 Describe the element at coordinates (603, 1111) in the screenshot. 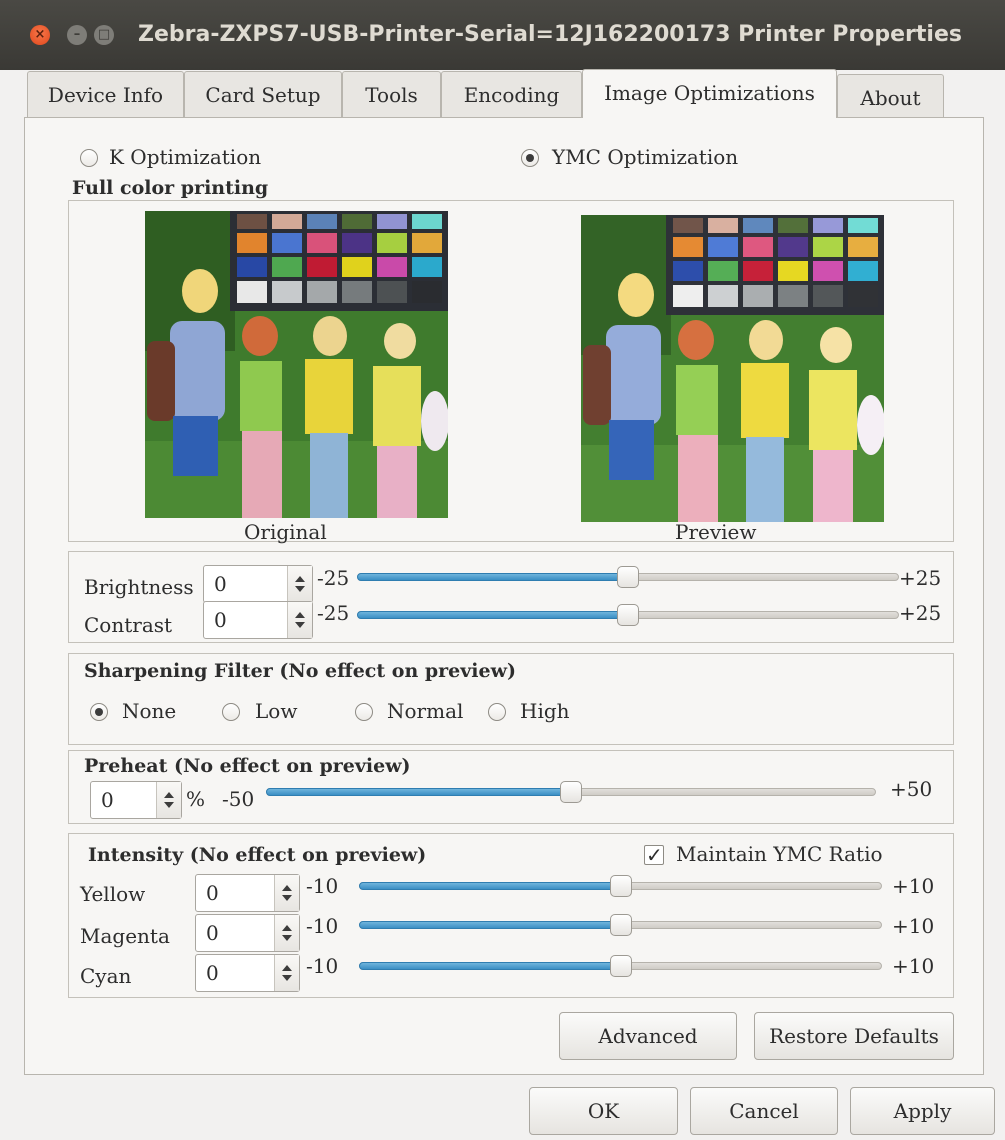

I see `ok-button: OK` at that location.